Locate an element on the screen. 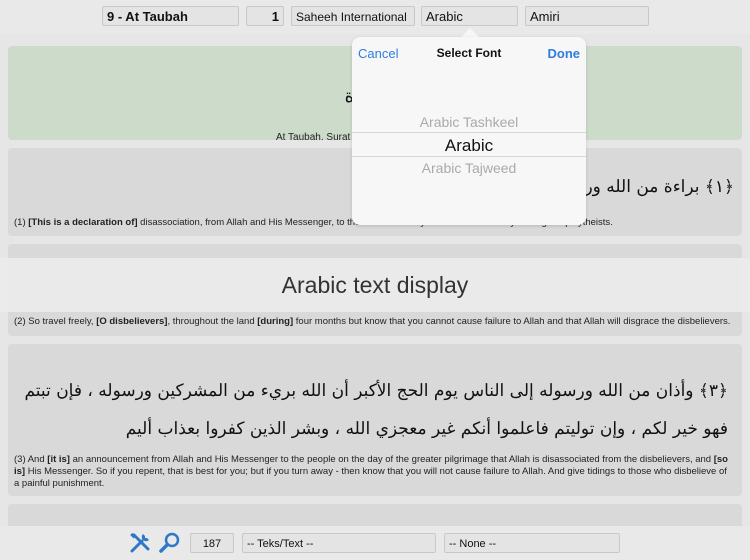  search-icon is located at coordinates (170, 543).